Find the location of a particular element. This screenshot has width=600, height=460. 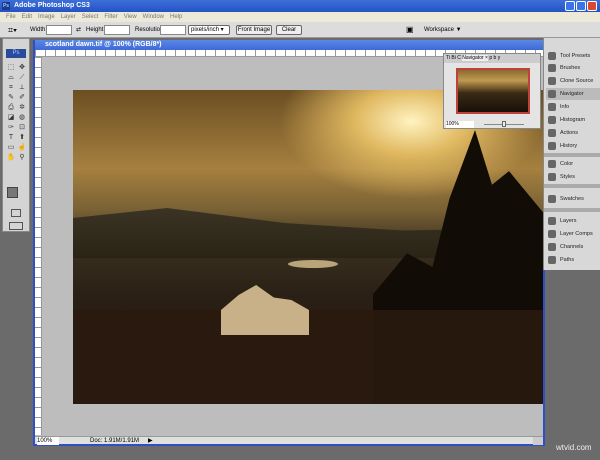

slice-tool-icon: ⟂ is located at coordinates (22, 87).